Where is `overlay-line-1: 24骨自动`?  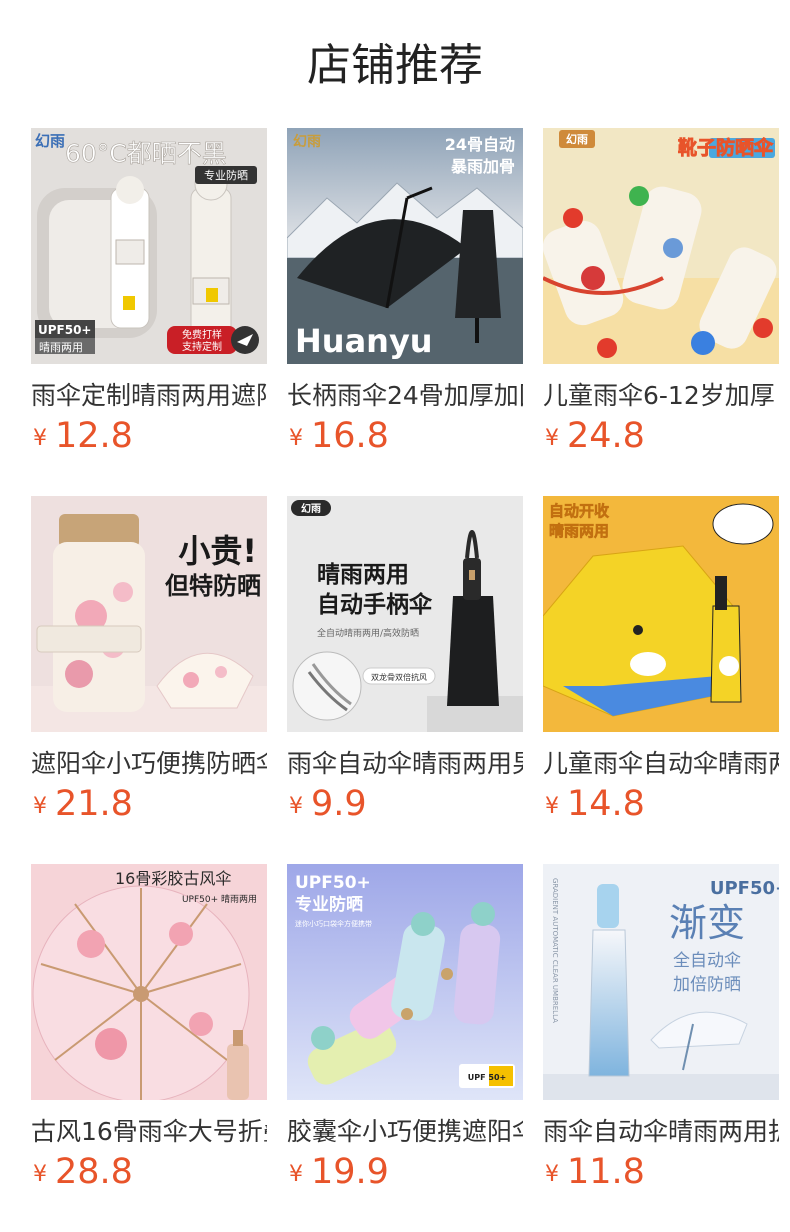
overlay-line-1: 24骨自动 is located at coordinates (480, 144).